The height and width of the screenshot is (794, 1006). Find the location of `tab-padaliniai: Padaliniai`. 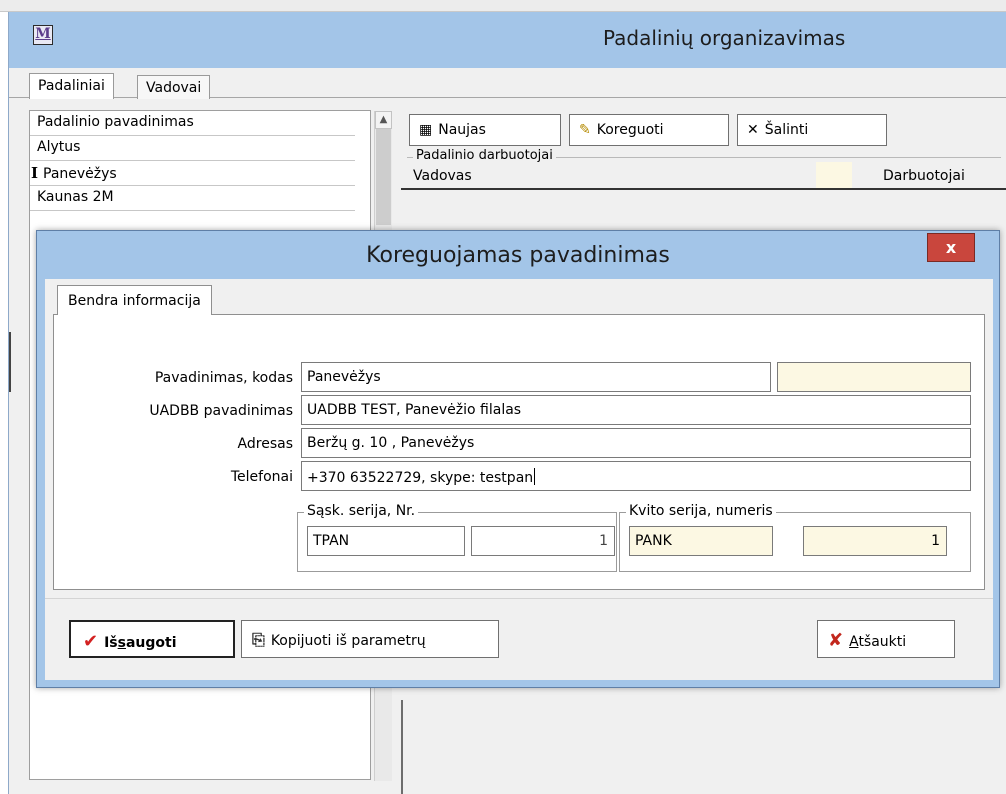

tab-padaliniai: Padaliniai is located at coordinates (71, 86).